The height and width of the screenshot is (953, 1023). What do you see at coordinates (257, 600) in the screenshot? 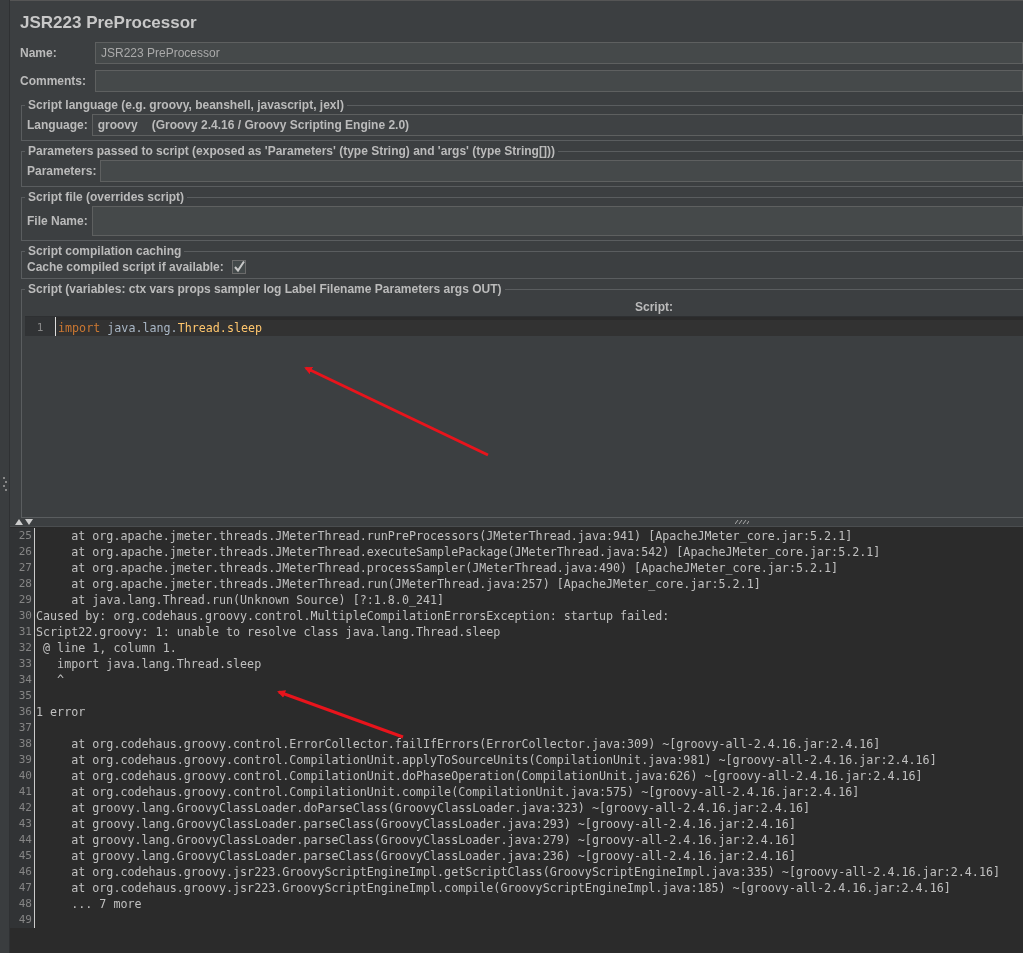
I see `log-line: at java.lang.Thread.run(Unknown Source) [?:1.8.0_241]` at bounding box center [257, 600].